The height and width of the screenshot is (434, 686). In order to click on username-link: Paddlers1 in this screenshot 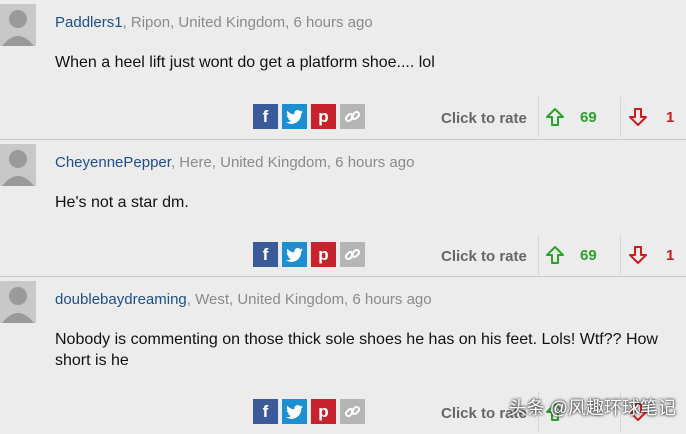, I will do `click(89, 22)`.